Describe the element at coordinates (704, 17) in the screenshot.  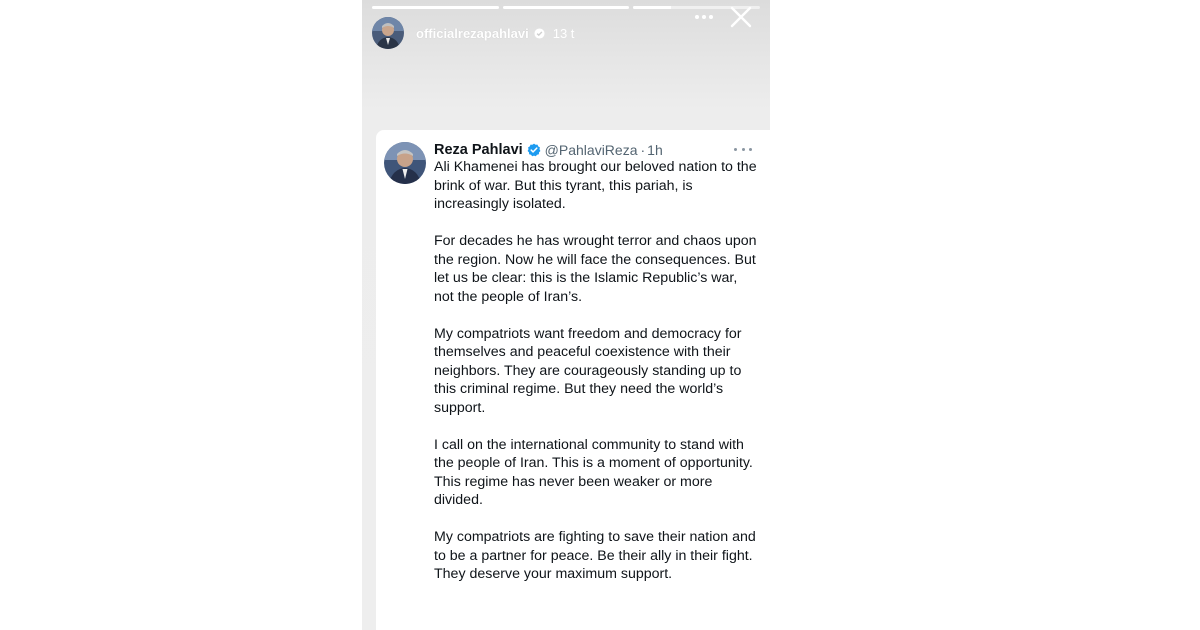
I see `story-more-button` at that location.